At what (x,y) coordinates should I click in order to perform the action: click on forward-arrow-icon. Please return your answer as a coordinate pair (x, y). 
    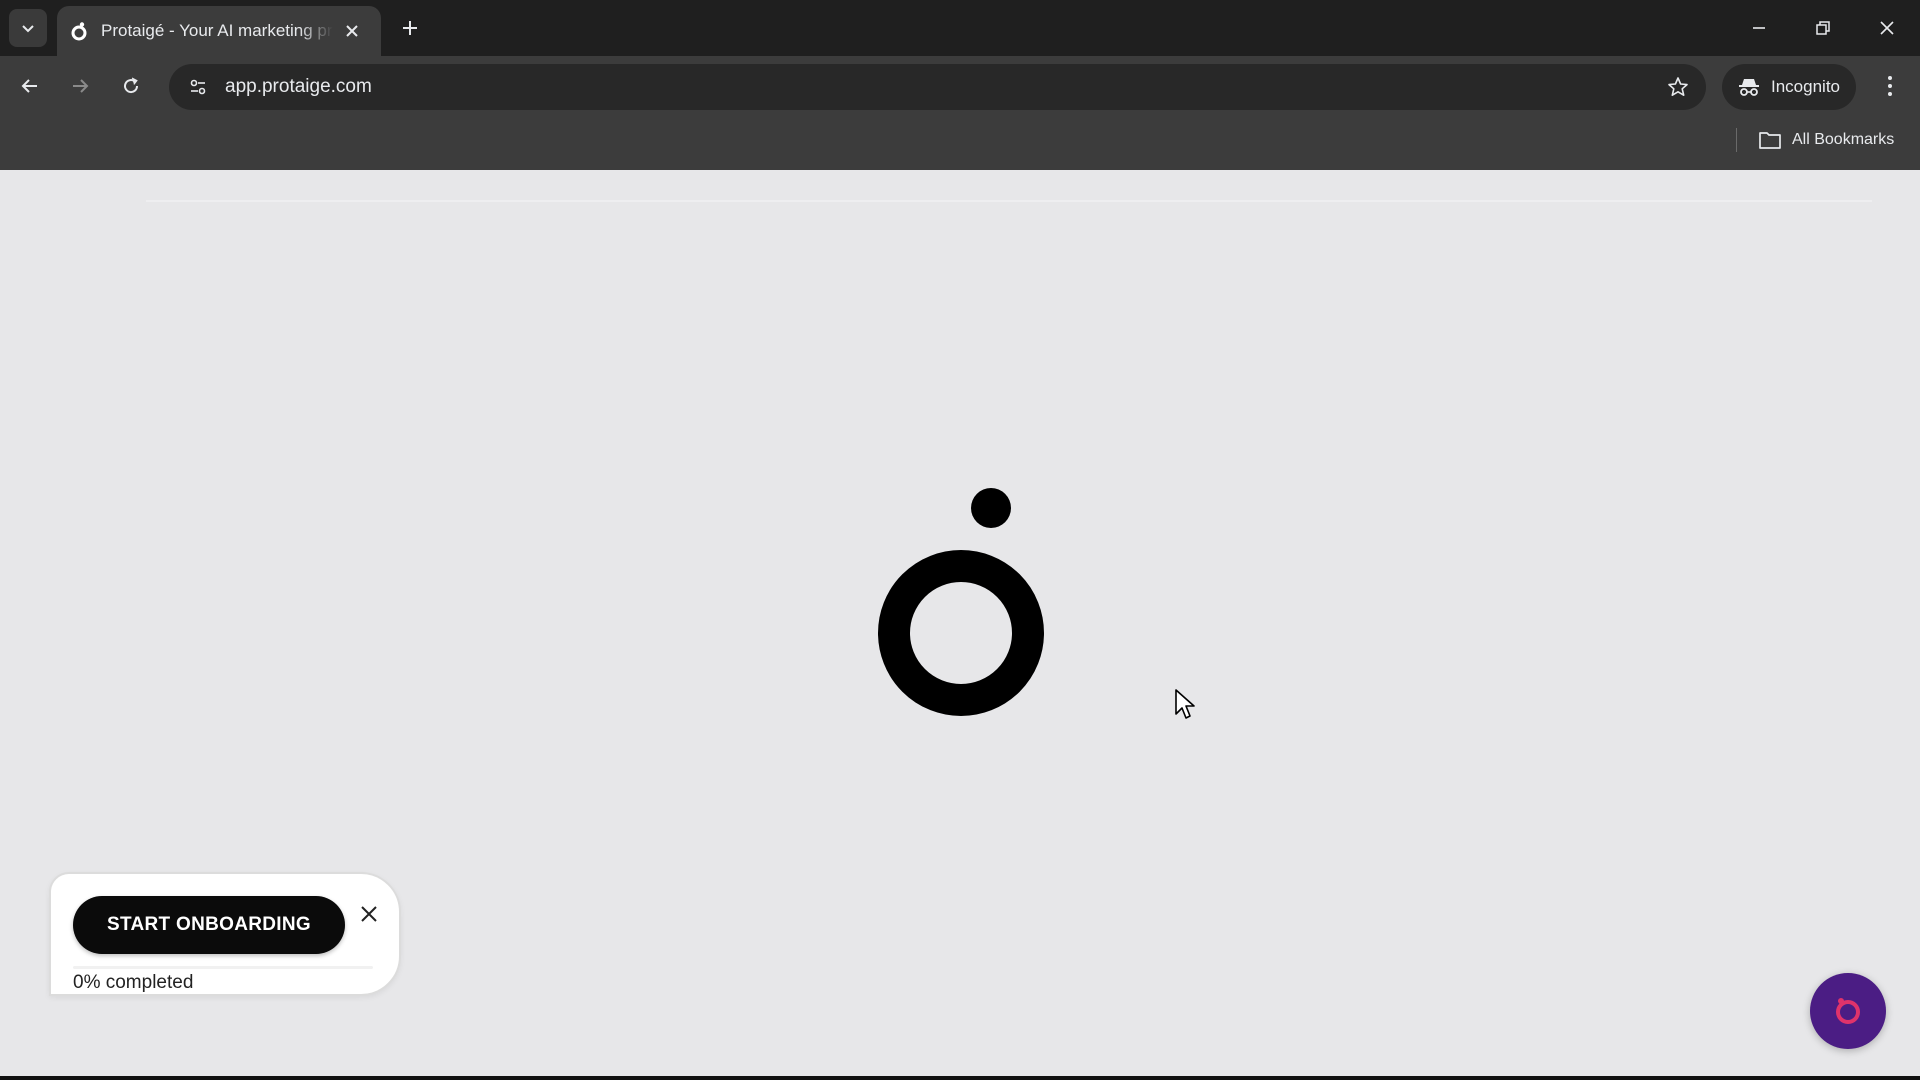
    Looking at the image, I should click on (80, 86).